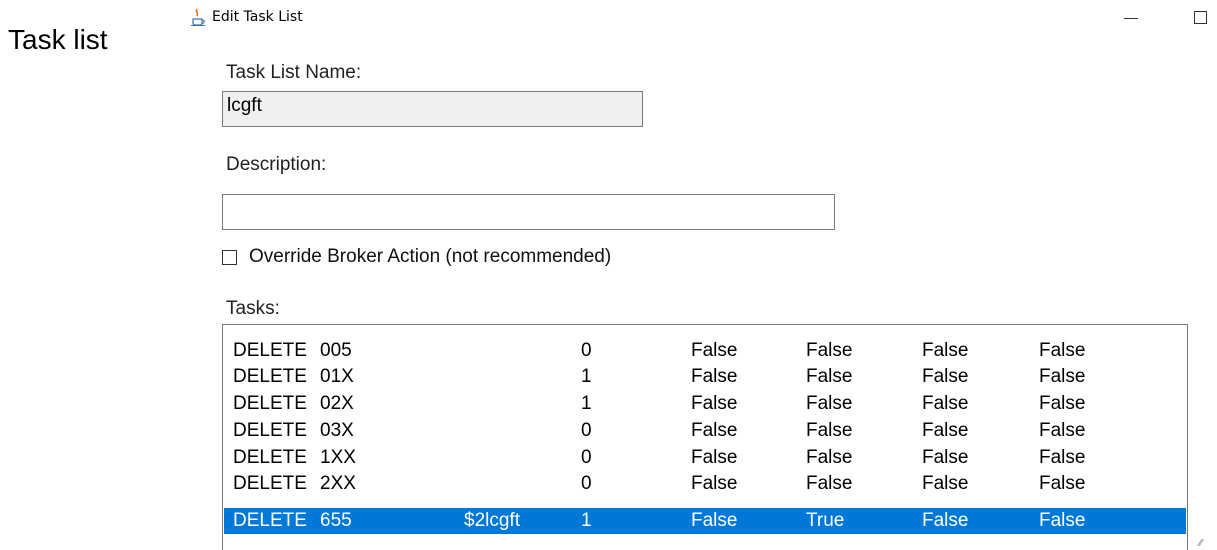 This screenshot has height=550, width=1217. I want to click on tasks-label: Tasks:, so click(253, 308).